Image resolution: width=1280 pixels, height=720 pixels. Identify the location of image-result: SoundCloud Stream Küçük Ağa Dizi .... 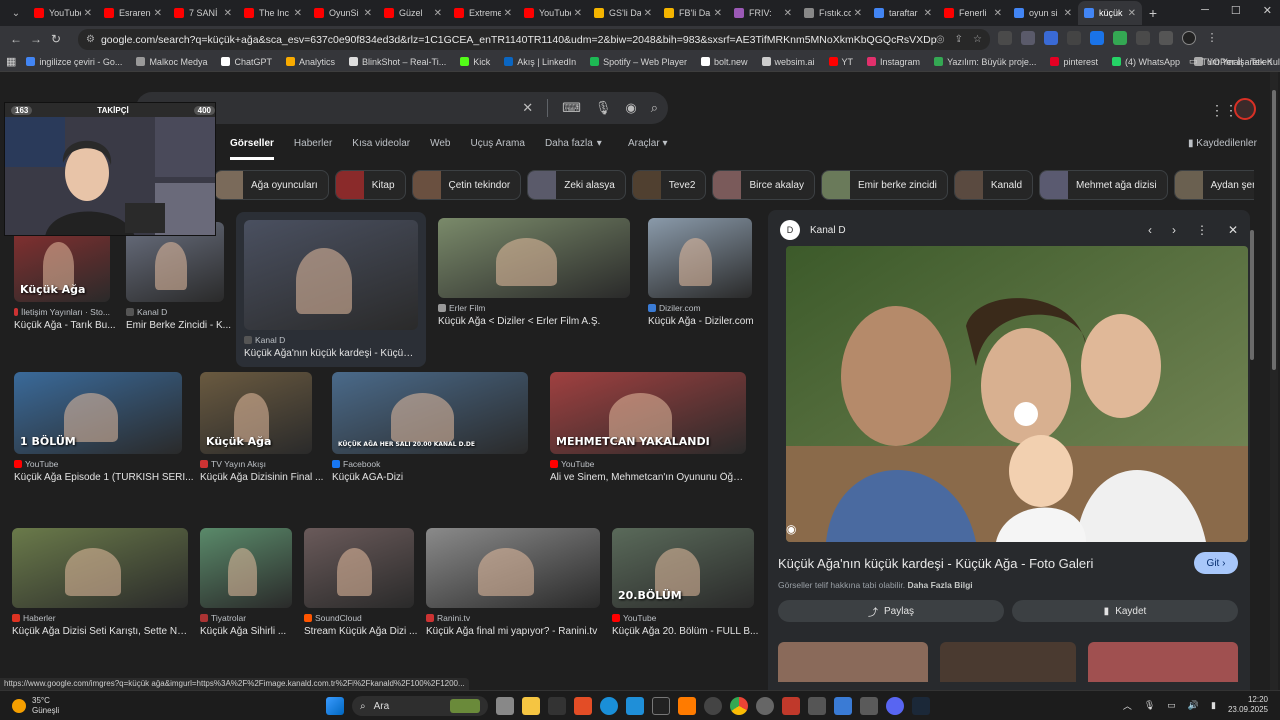
(360, 582).